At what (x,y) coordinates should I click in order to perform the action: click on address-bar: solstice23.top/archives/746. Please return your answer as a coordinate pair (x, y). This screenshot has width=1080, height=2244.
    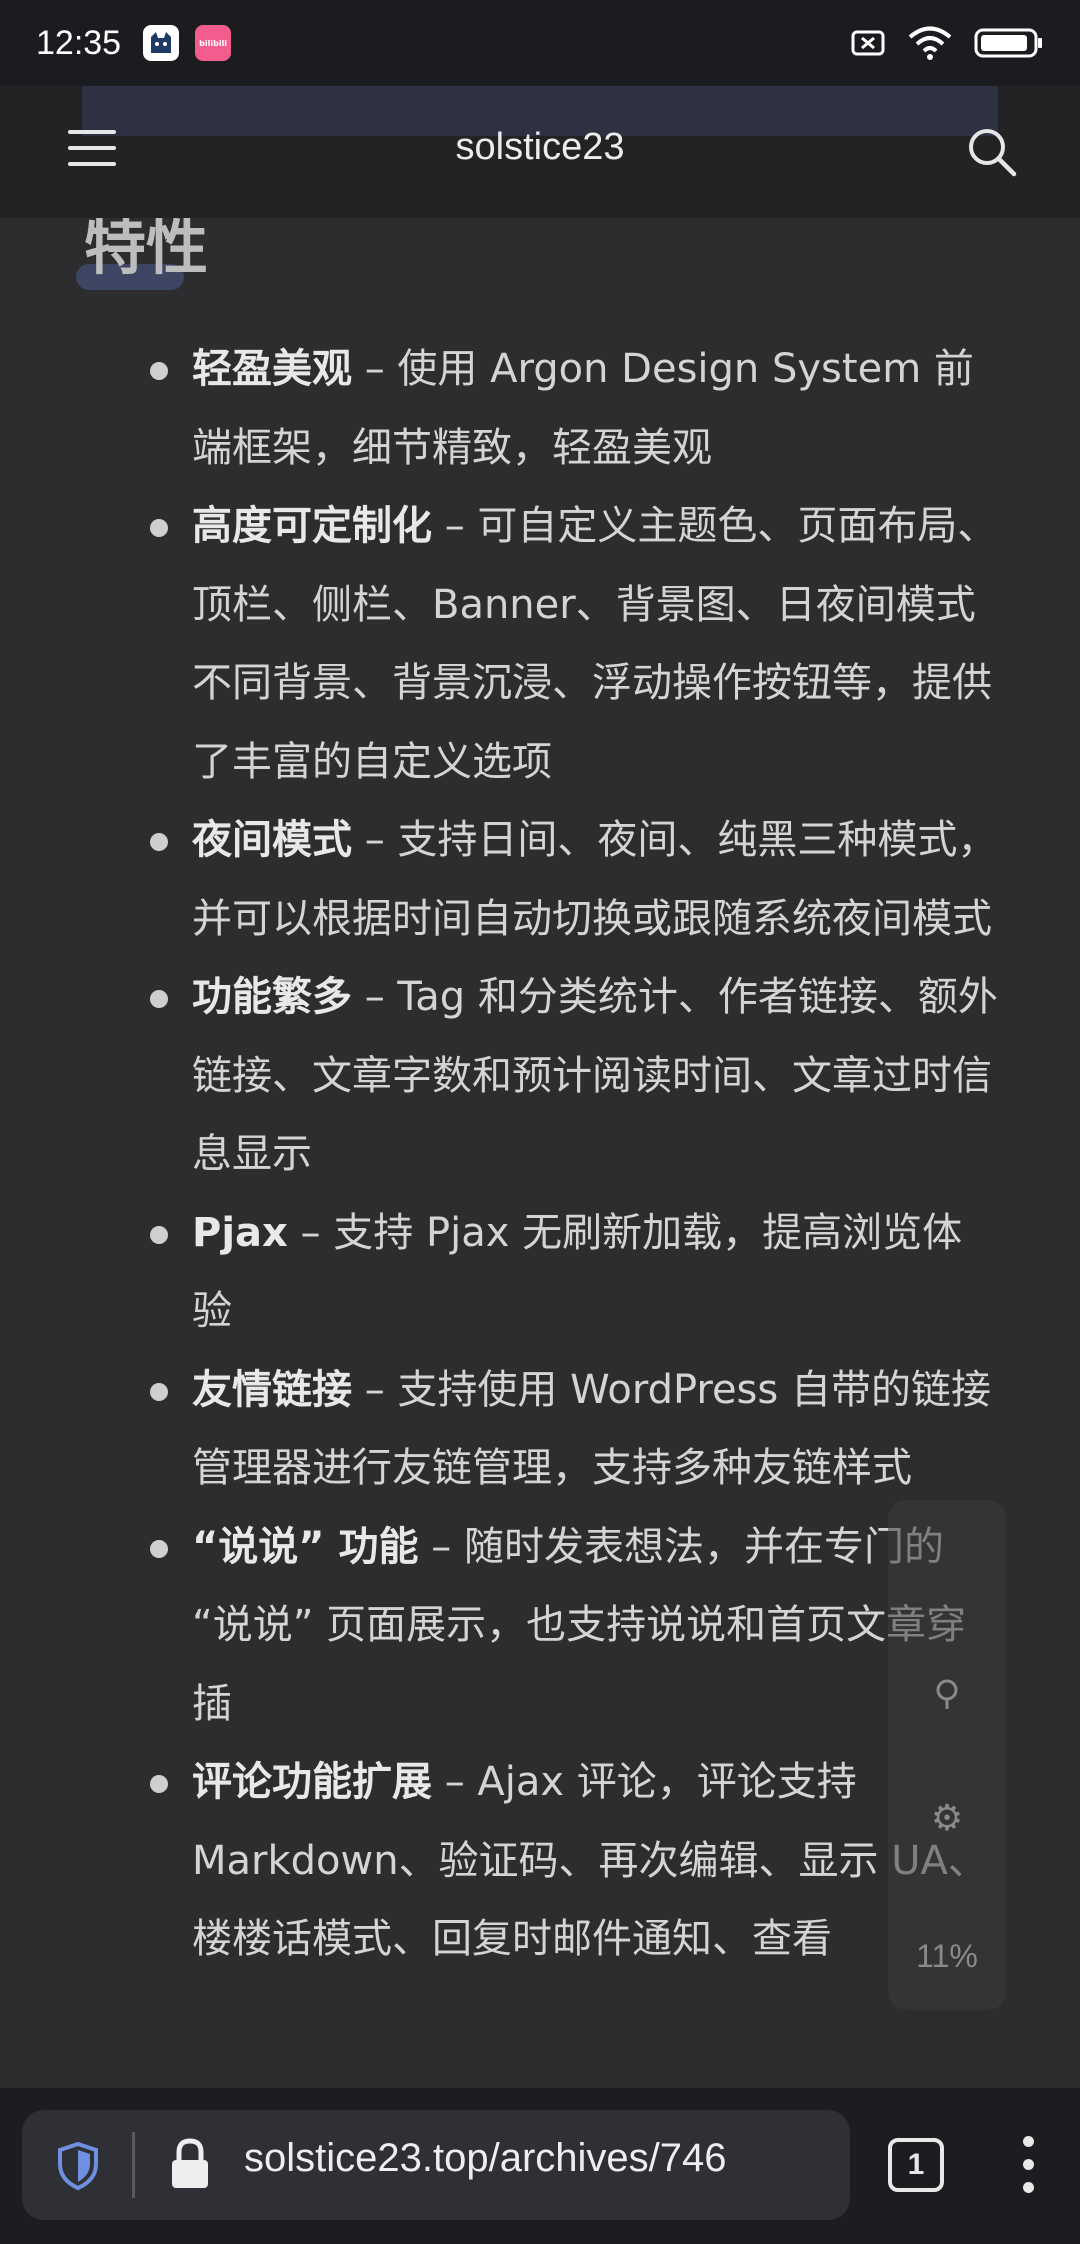
    Looking at the image, I should click on (436, 2165).